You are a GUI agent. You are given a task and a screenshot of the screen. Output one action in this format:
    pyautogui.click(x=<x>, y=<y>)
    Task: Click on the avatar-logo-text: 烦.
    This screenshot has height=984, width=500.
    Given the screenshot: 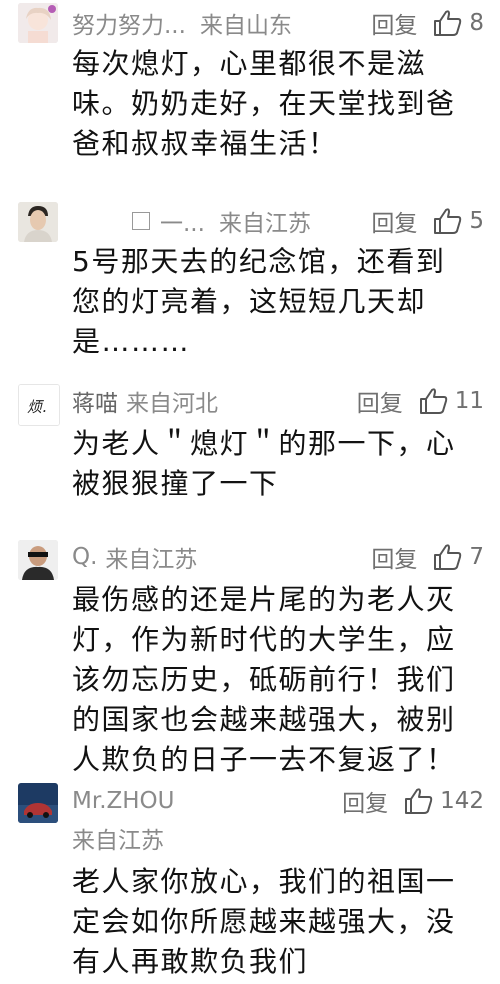 What is the action you would take?
    pyautogui.click(x=37, y=407)
    